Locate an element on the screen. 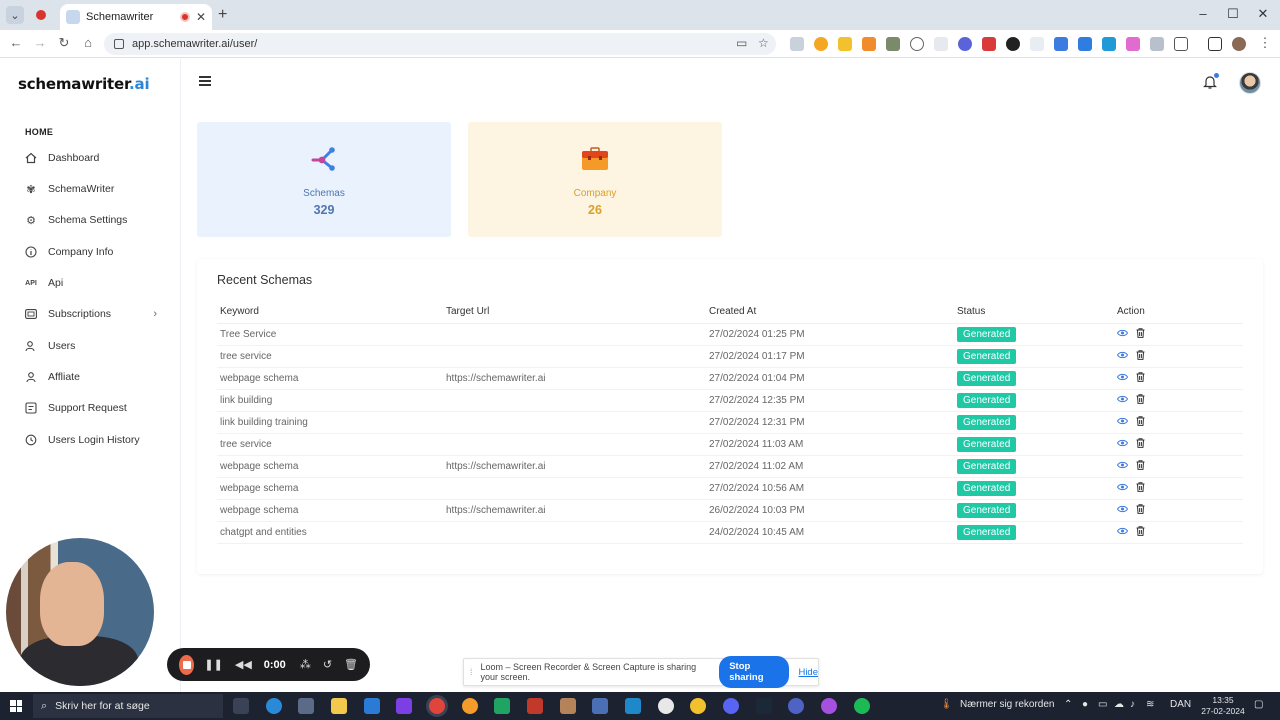 Image resolution: width=1280 pixels, height=720 pixels. extensions-puzzle-icon is located at coordinates (1181, 44).